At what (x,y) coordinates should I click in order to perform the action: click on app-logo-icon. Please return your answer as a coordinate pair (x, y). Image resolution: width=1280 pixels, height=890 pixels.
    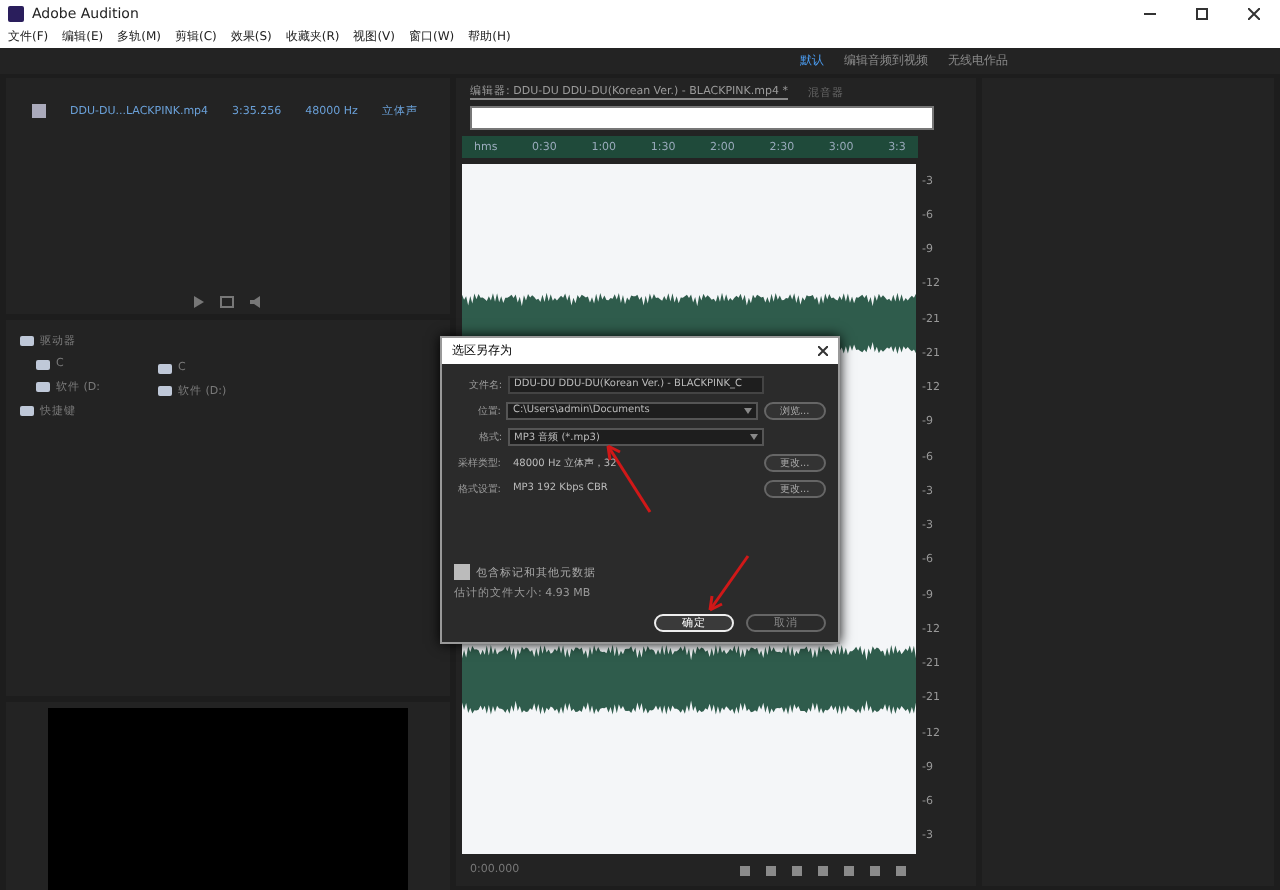
    Looking at the image, I should click on (16, 13).